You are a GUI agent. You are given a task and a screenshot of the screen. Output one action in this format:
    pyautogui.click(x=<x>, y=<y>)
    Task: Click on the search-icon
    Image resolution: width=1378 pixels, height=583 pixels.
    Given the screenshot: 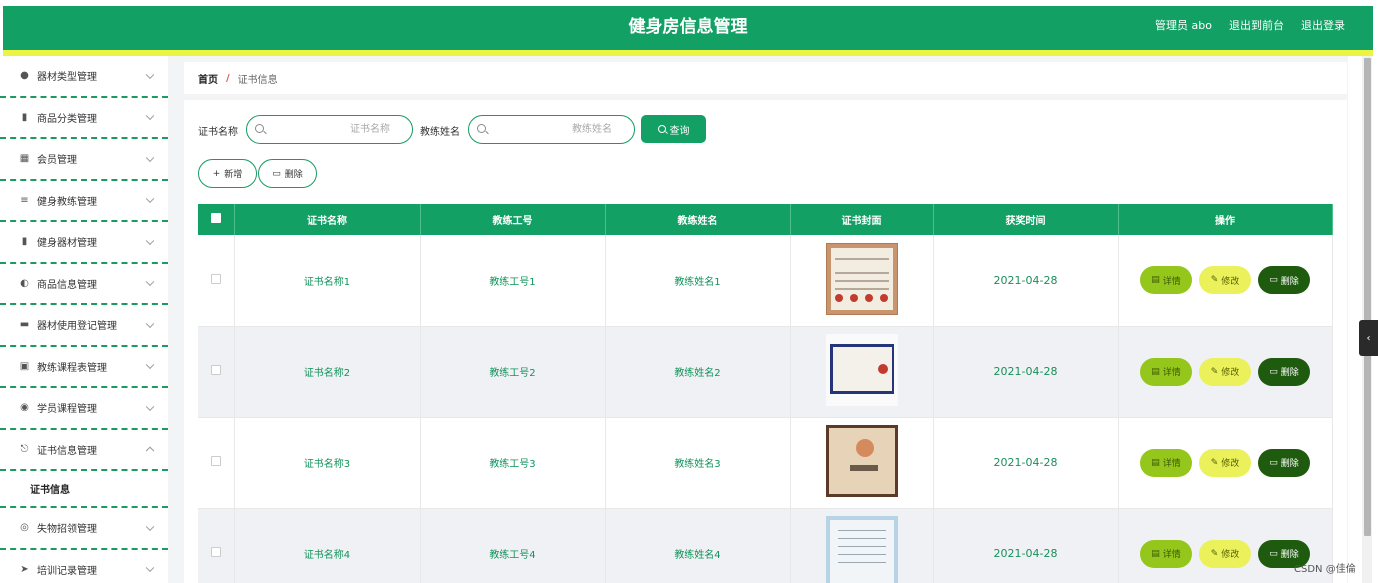 What is the action you would take?
    pyautogui.click(x=661, y=129)
    